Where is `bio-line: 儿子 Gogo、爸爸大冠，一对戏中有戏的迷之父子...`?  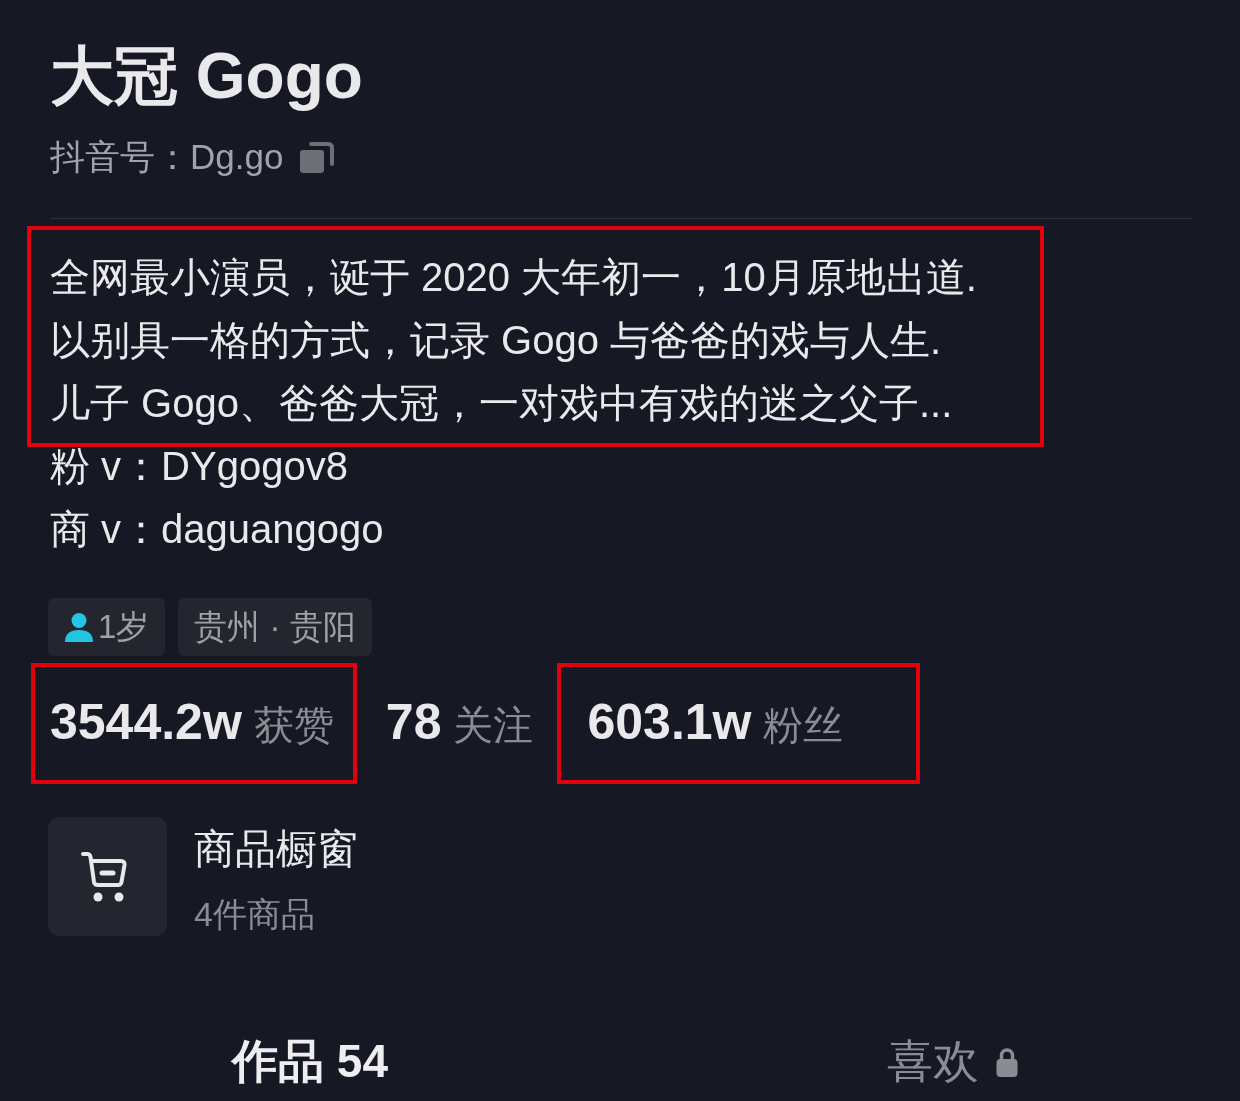 bio-line: 儿子 Gogo、爸爸大冠，一对戏中有戏的迷之父子... is located at coordinates (502, 403).